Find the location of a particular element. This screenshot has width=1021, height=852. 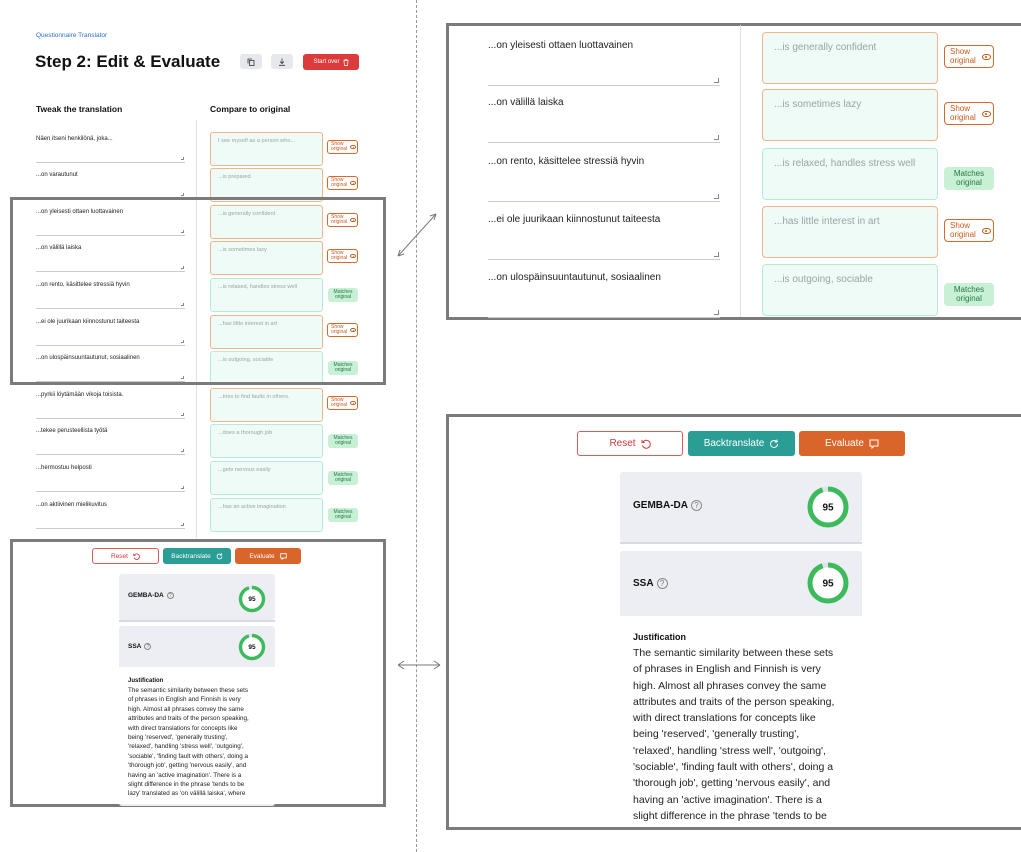

backtranslation-field: ...is sometimes lazy is located at coordinates (850, 115).